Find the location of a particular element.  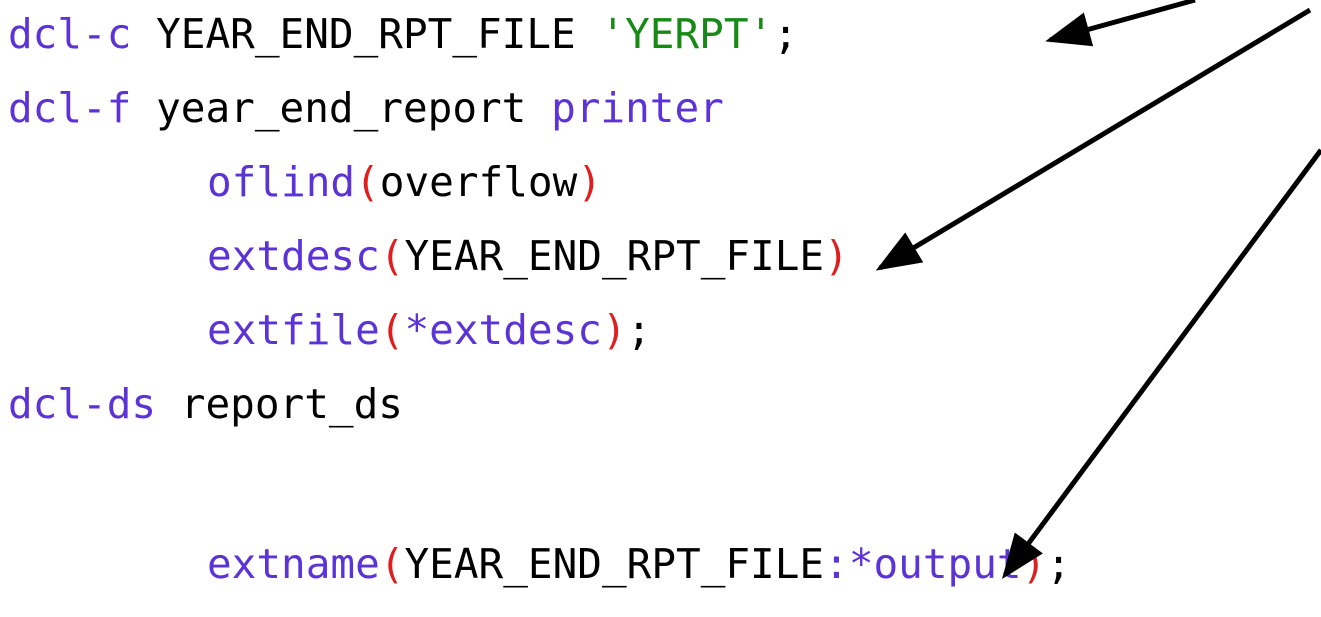

code-line-1: dcl-c YEAR_END_RPT_FILE 'YERPT'; is located at coordinates (403, 34).